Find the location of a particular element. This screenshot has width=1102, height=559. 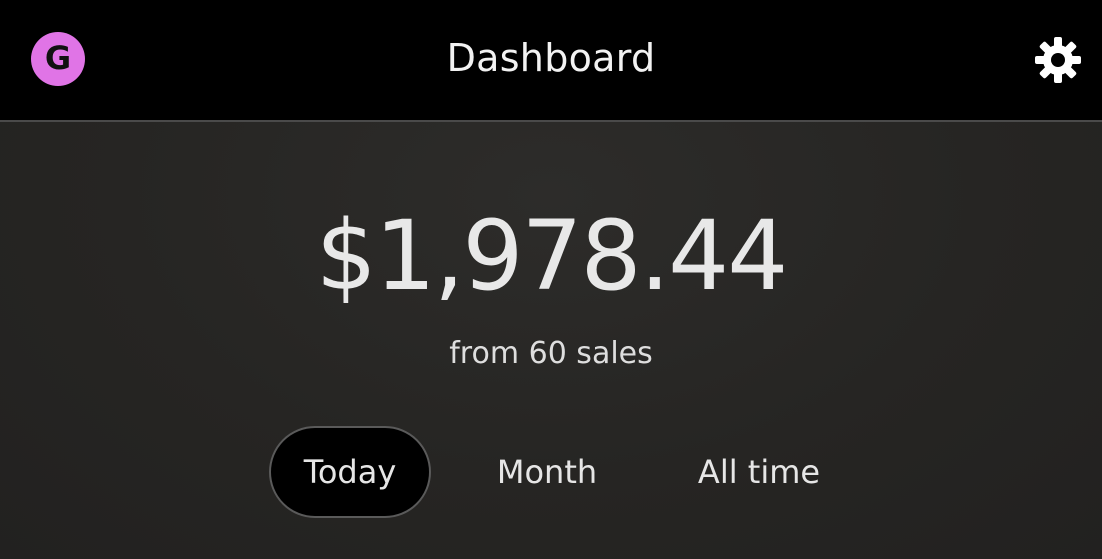

settings-button is located at coordinates (1058, 60).